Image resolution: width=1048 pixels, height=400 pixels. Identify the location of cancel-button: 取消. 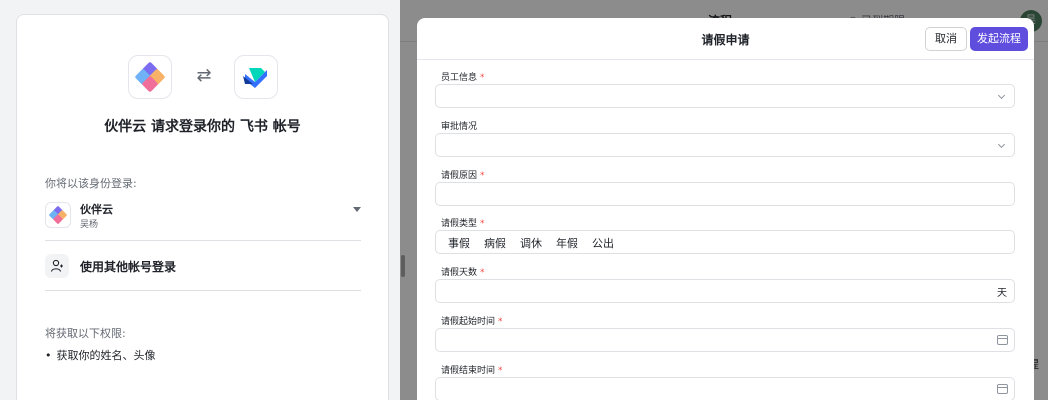
(946, 39).